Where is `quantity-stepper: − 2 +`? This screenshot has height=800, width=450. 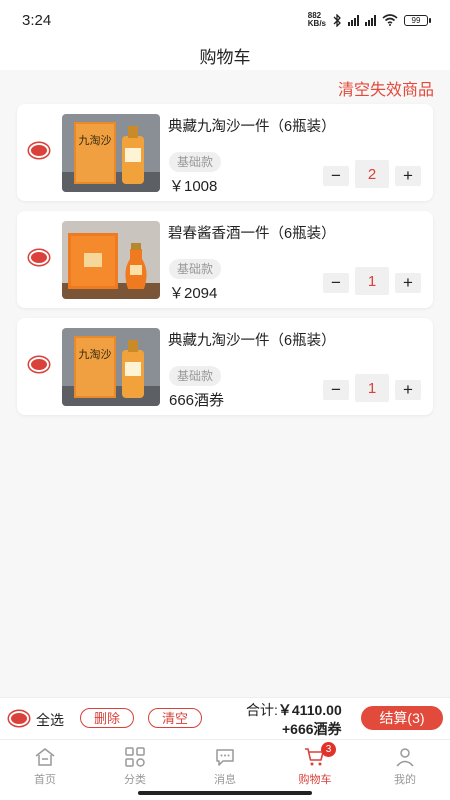 quantity-stepper: − 2 + is located at coordinates (372, 174).